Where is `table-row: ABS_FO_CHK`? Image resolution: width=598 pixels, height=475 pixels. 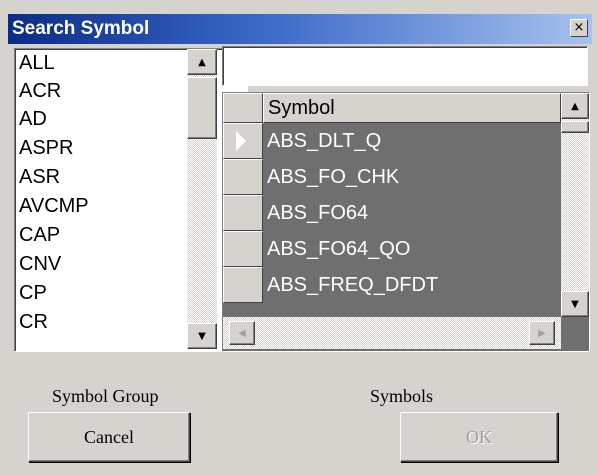 table-row: ABS_FO_CHK is located at coordinates (333, 177).